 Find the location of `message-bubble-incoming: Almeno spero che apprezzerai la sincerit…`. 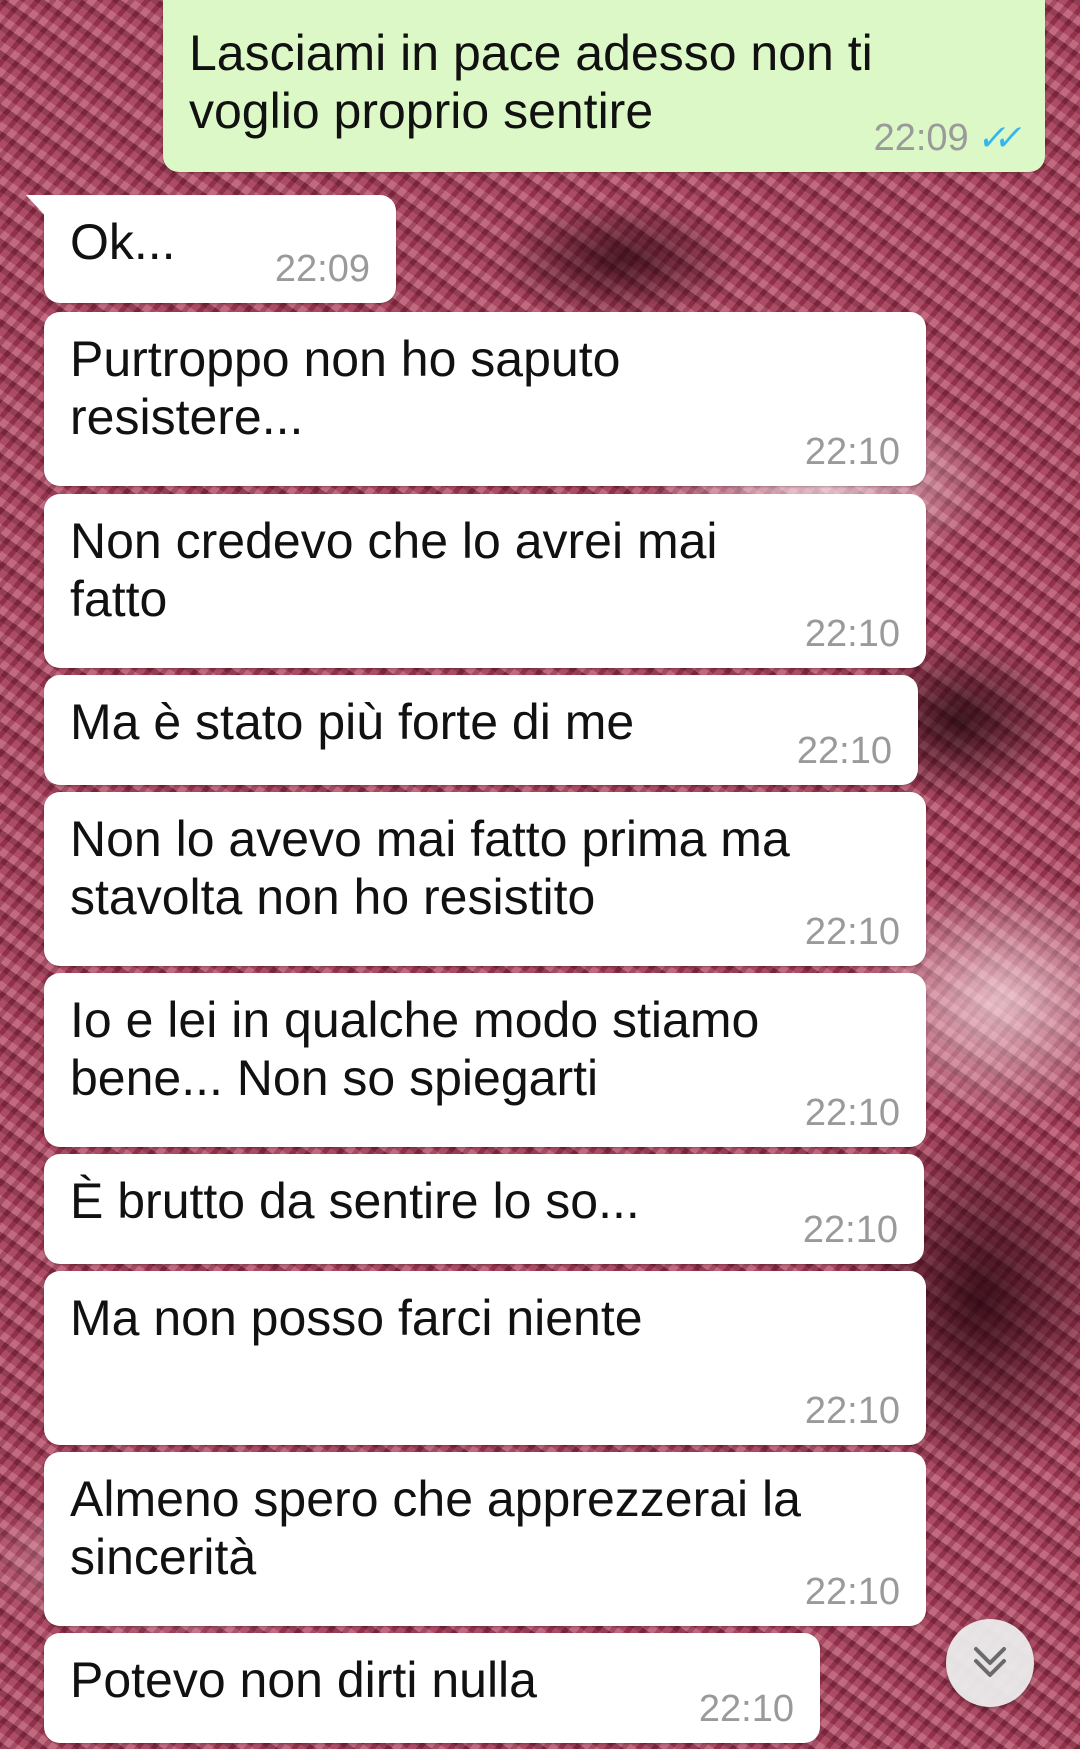

message-bubble-incoming: Almeno spero che apprezzerai la sincerit… is located at coordinates (485, 1539).